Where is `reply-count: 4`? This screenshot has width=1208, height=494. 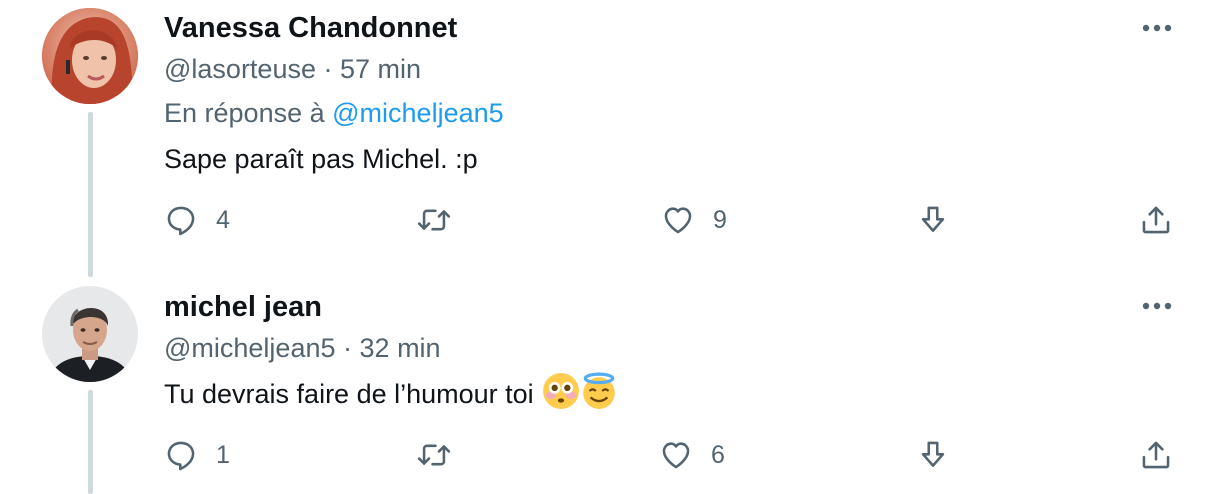
reply-count: 4 is located at coordinates (223, 219).